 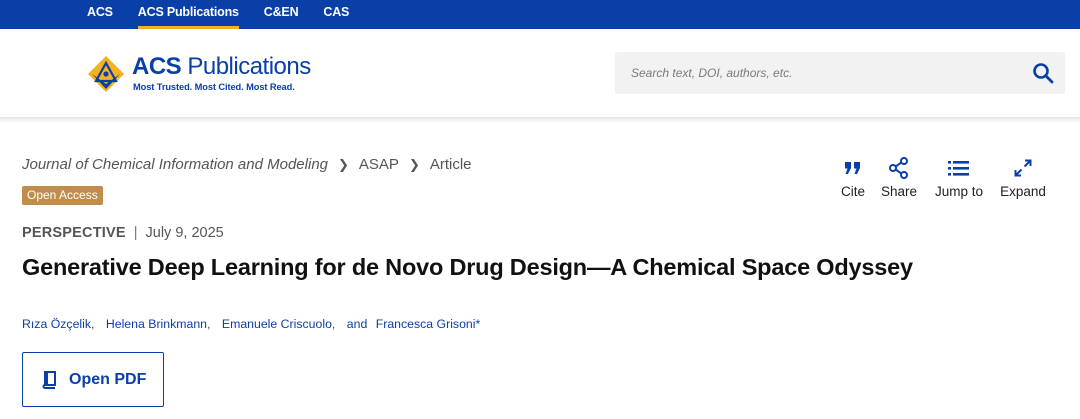 I want to click on book-icon, so click(x=49, y=379).